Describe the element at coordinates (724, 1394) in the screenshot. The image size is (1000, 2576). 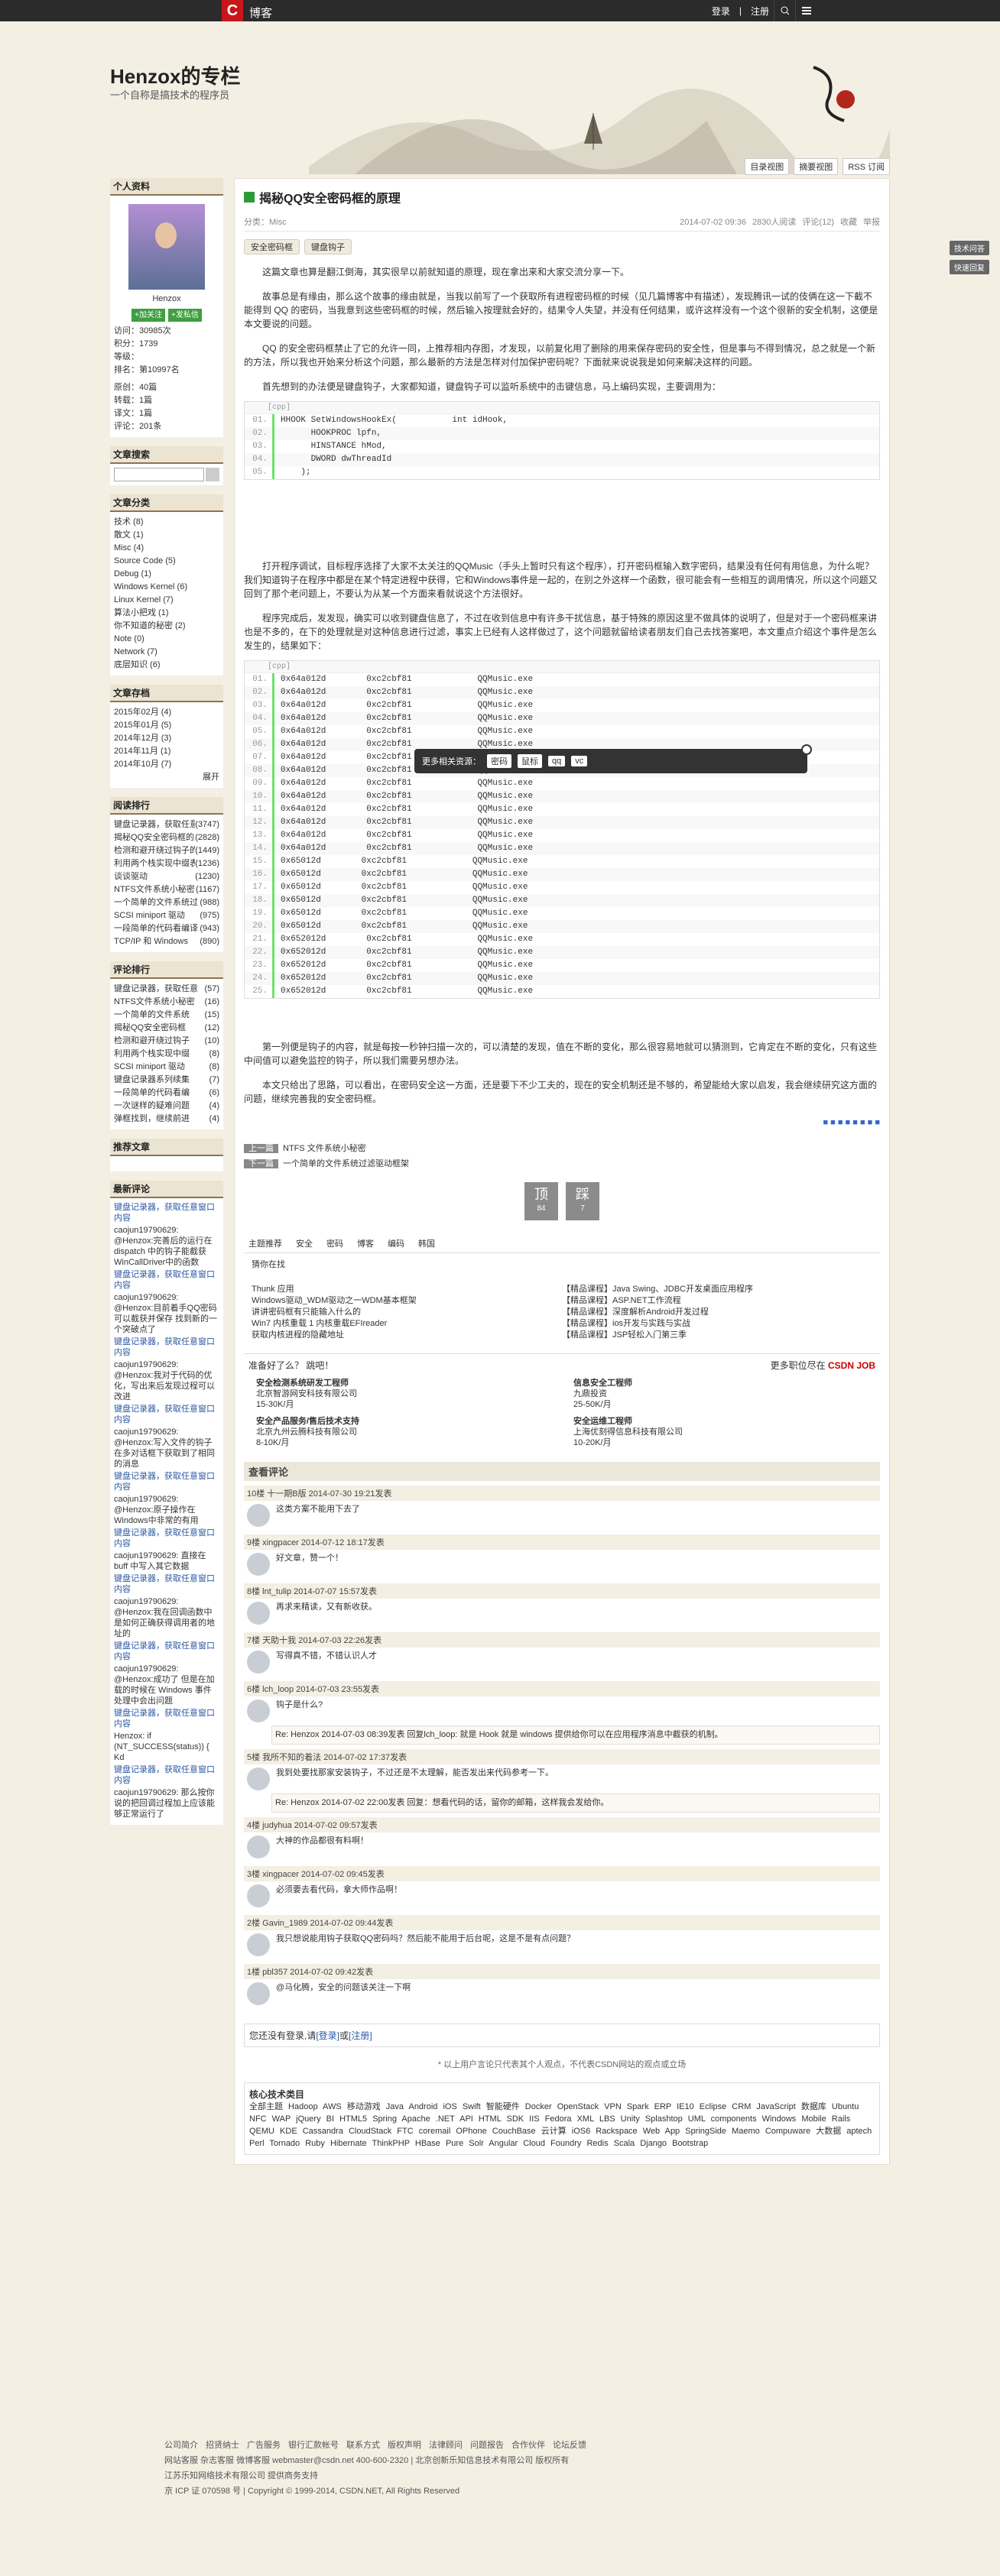
I see `job-item: 信息安全工程师 九鼎投资 25-50K/月` at that location.